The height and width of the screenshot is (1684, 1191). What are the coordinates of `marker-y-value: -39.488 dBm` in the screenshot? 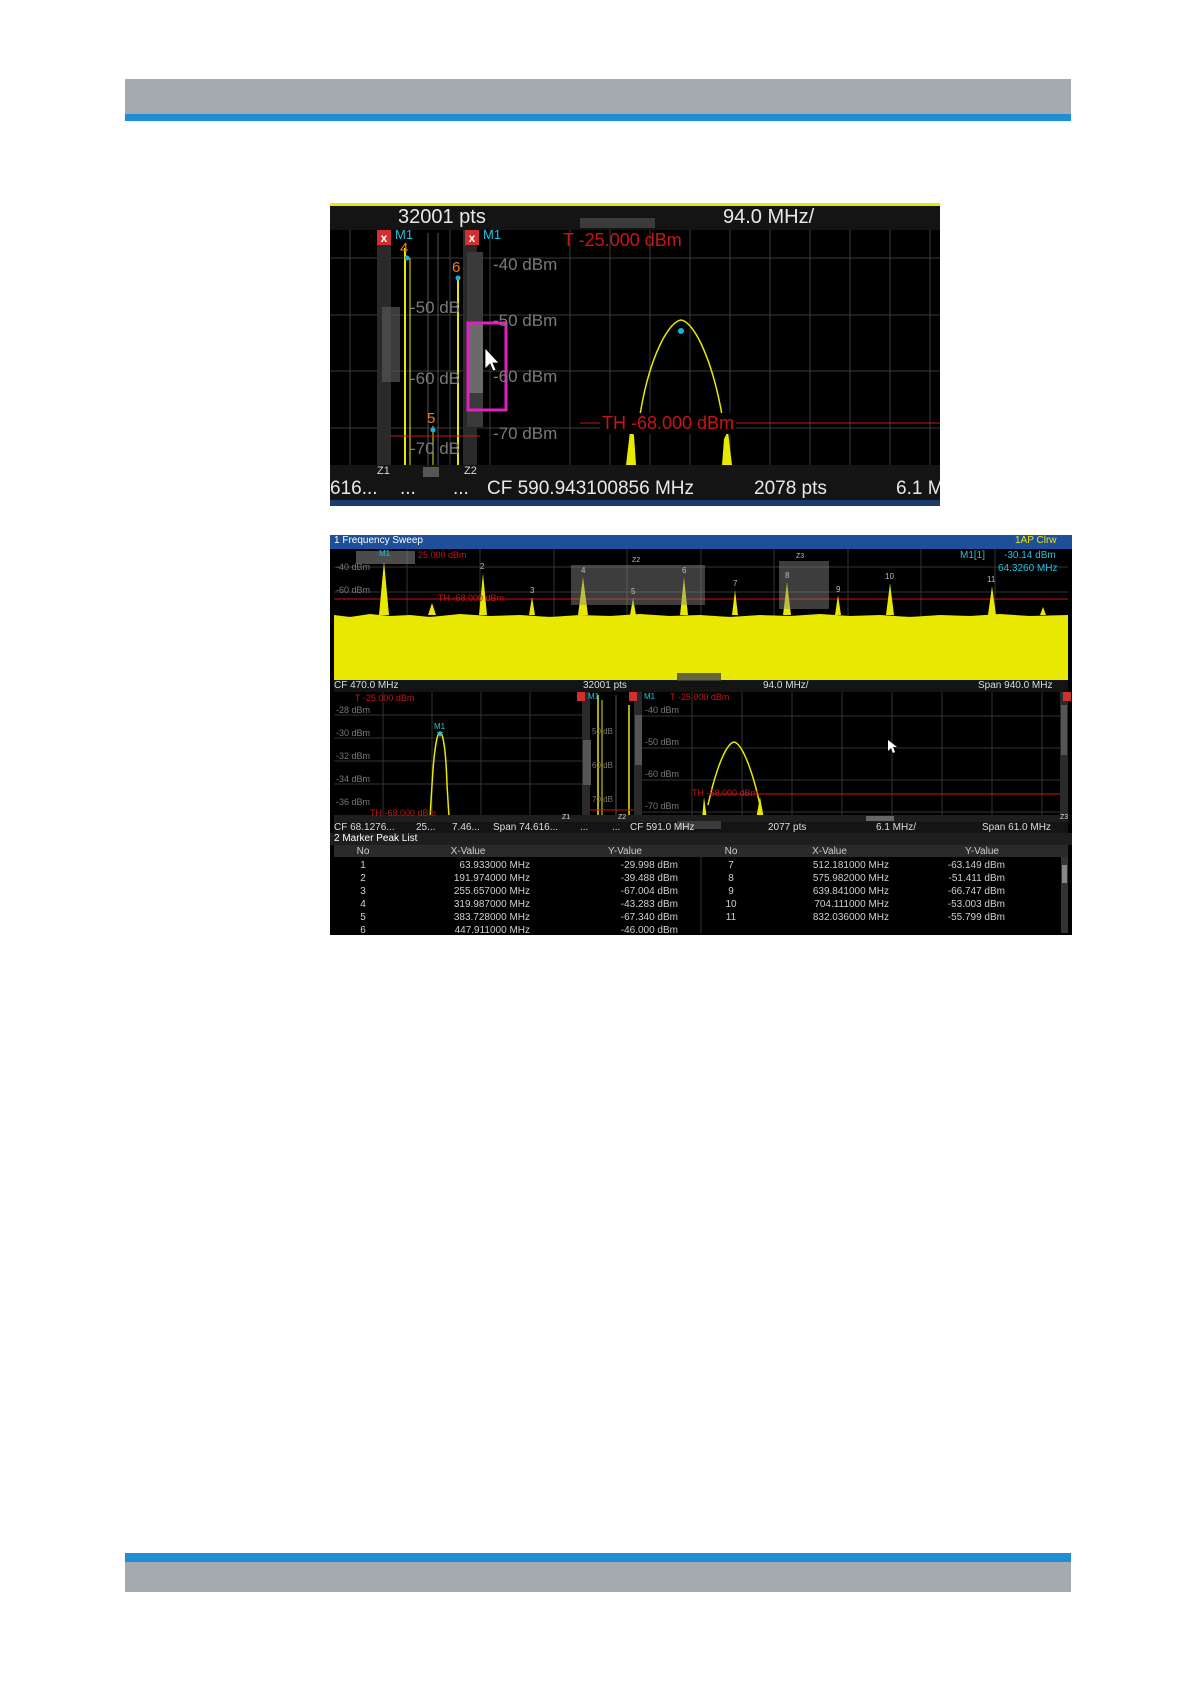 It's located at (649, 878).